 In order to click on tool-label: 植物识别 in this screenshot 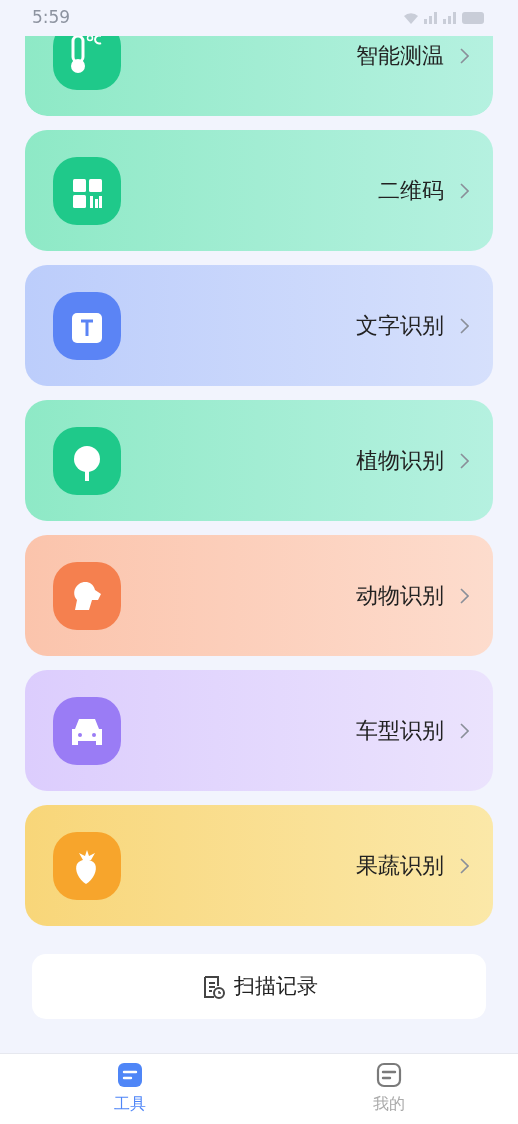, I will do `click(400, 461)`.